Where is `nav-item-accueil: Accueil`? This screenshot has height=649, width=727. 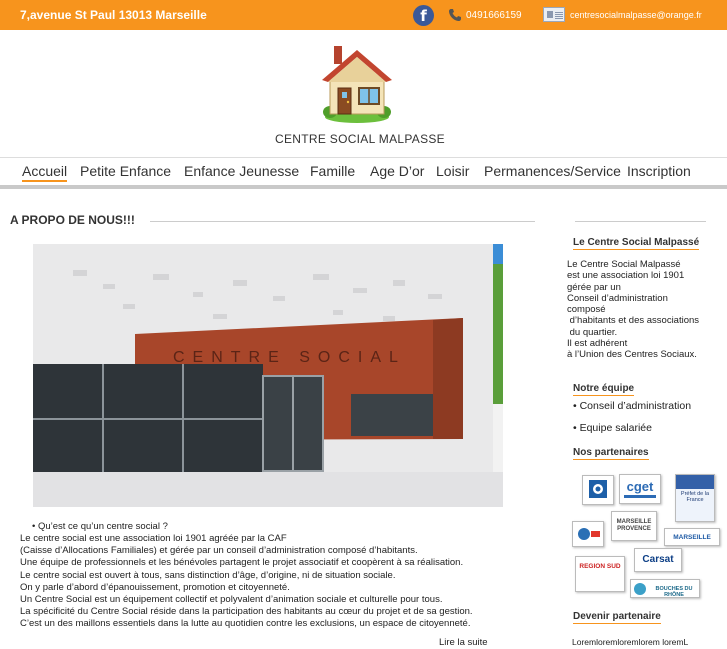 nav-item-accueil: Accueil is located at coordinates (45, 172).